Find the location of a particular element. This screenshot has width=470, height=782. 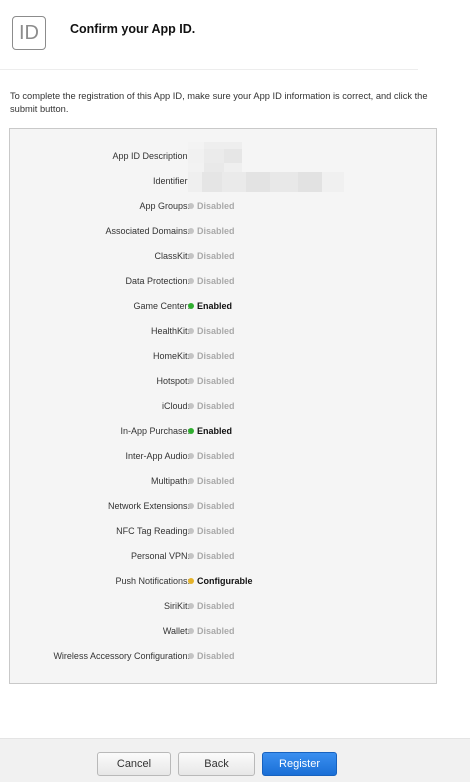

capability-label: Wallet: is located at coordinates (176, 631).